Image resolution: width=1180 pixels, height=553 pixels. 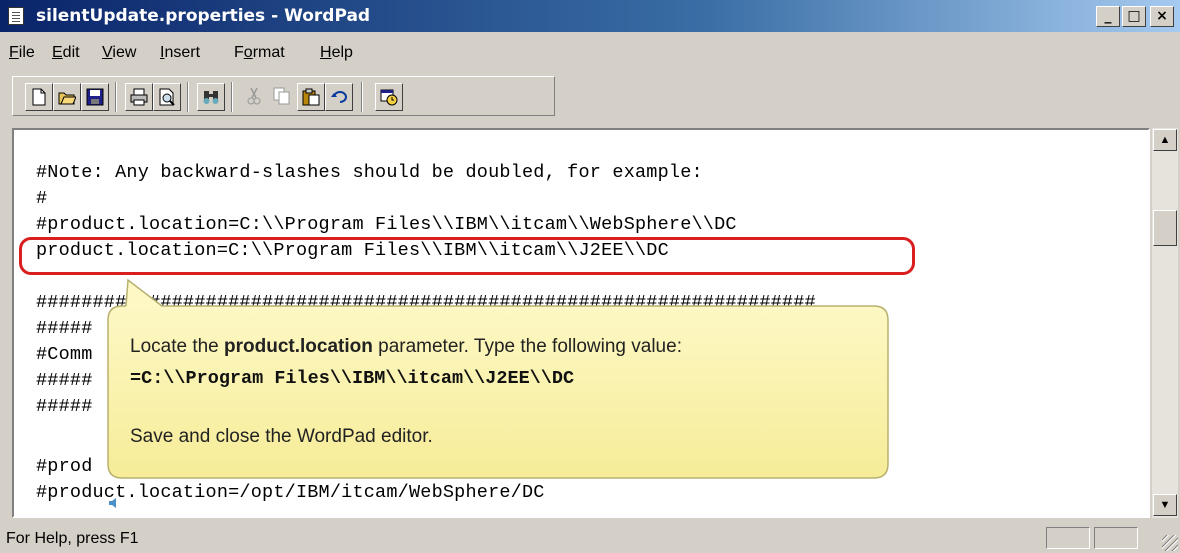 What do you see at coordinates (112, 503) in the screenshot?
I see `speaker-icon` at bounding box center [112, 503].